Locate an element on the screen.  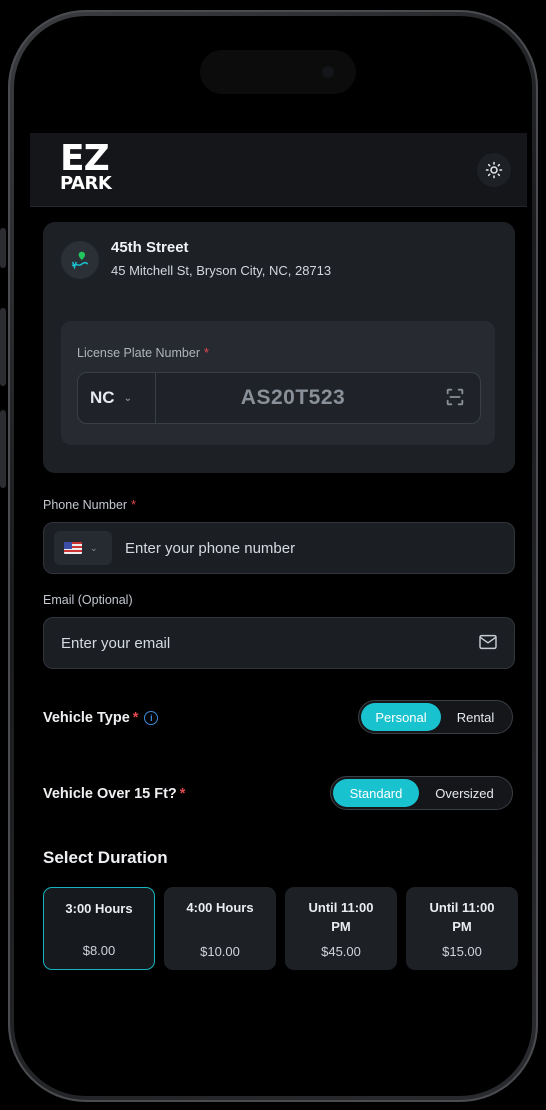
vehicle-type-label: Vehicle Type * i is located at coordinates (101, 718).